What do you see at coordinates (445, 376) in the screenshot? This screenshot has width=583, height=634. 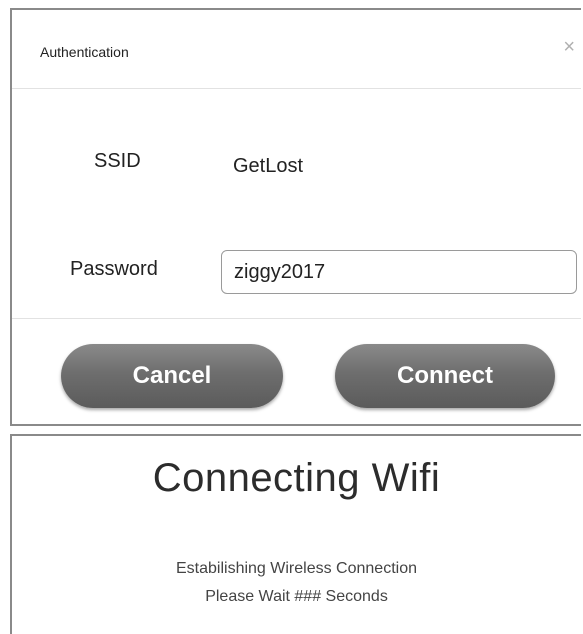 I see `connect-button: Connect` at bounding box center [445, 376].